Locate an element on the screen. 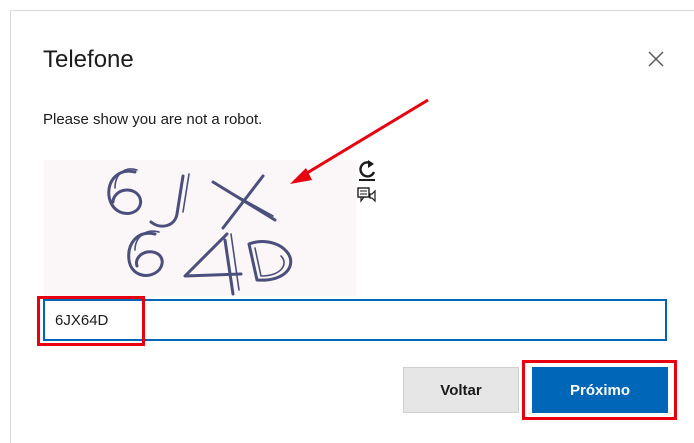 The image size is (694, 443). close-icon is located at coordinates (656, 59).